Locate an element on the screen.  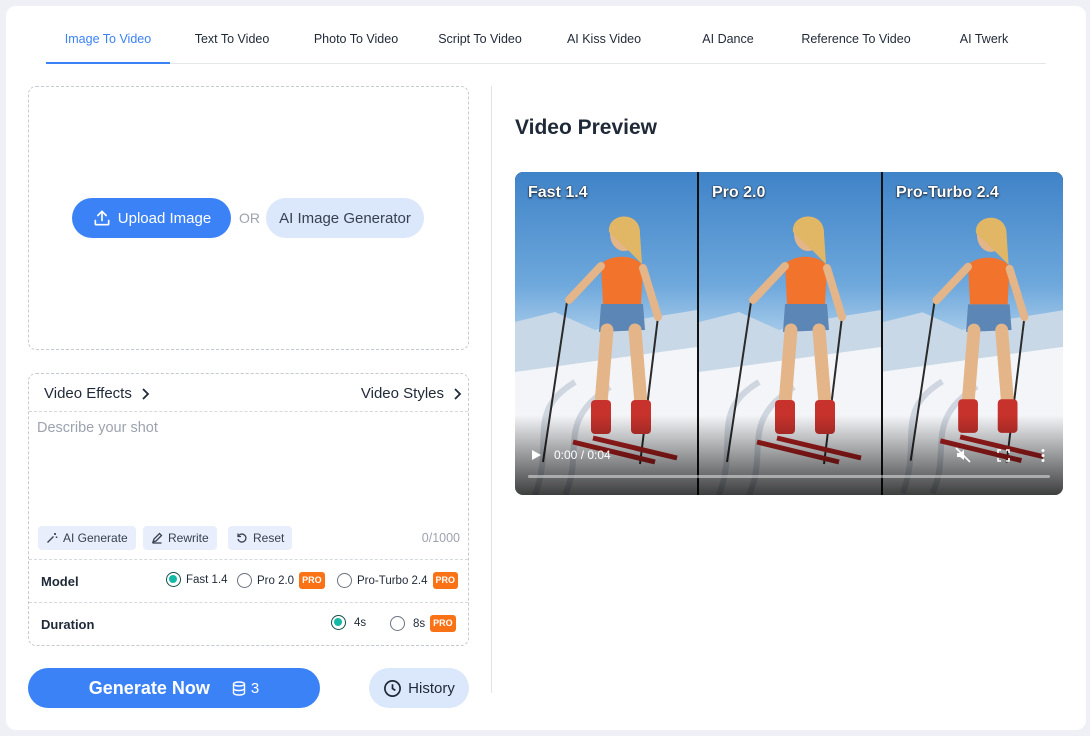
rewrite-button: Rewrite is located at coordinates (180, 538).